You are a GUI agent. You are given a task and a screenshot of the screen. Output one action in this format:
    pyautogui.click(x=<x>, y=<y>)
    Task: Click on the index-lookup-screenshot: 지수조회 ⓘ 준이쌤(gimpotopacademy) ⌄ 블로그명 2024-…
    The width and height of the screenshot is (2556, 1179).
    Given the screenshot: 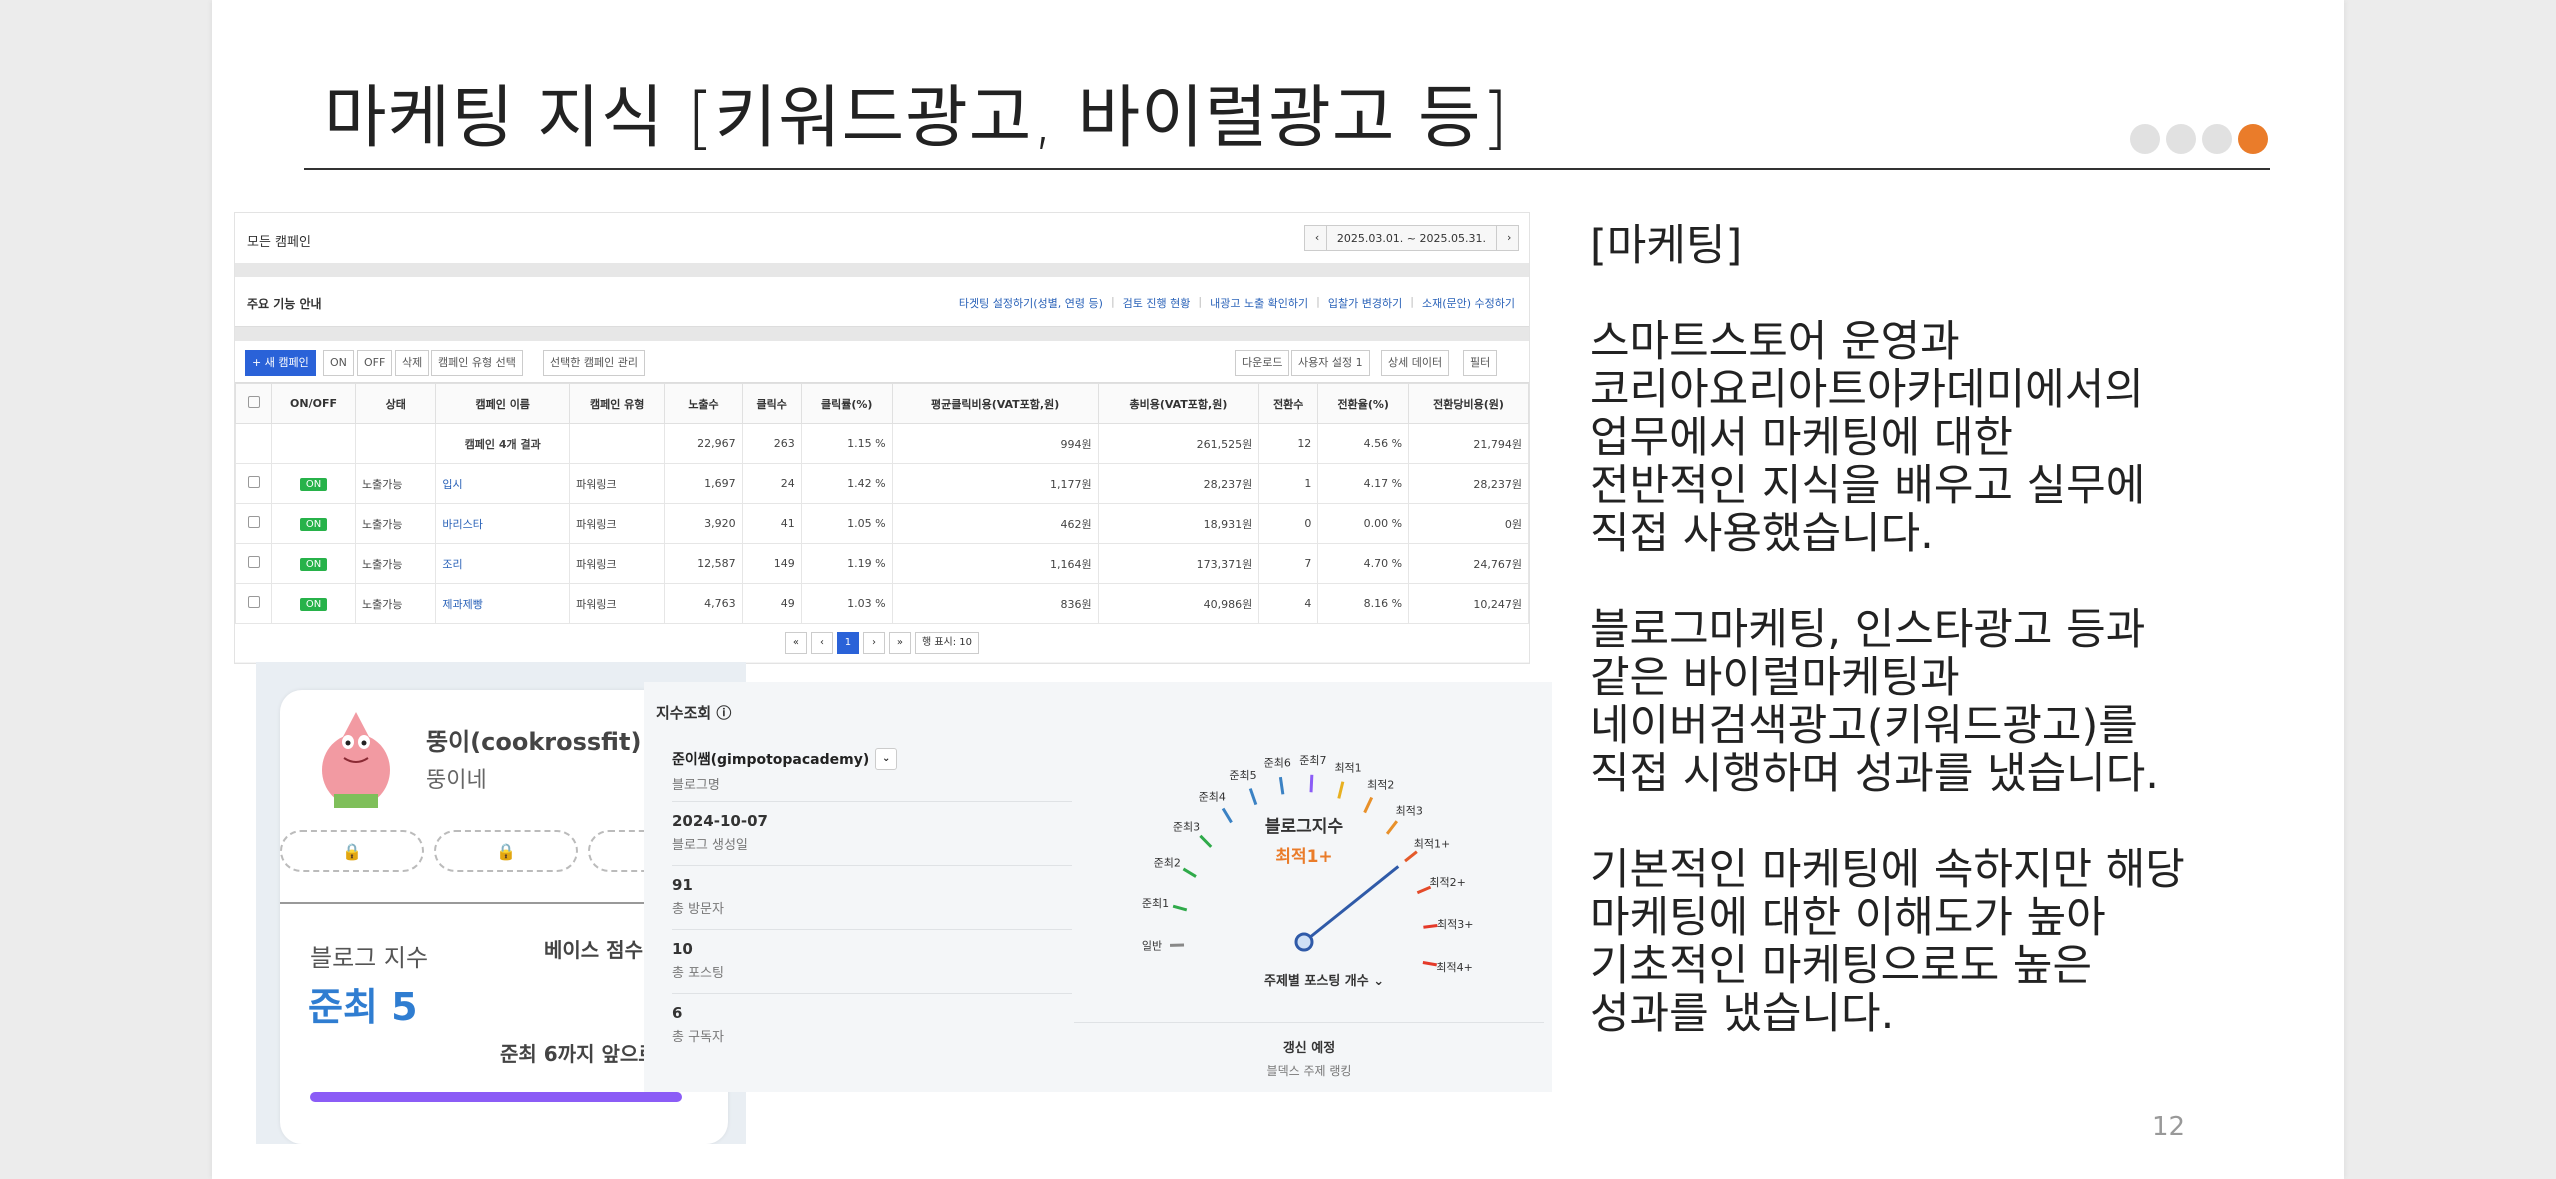 What is the action you would take?
    pyautogui.click(x=1098, y=887)
    